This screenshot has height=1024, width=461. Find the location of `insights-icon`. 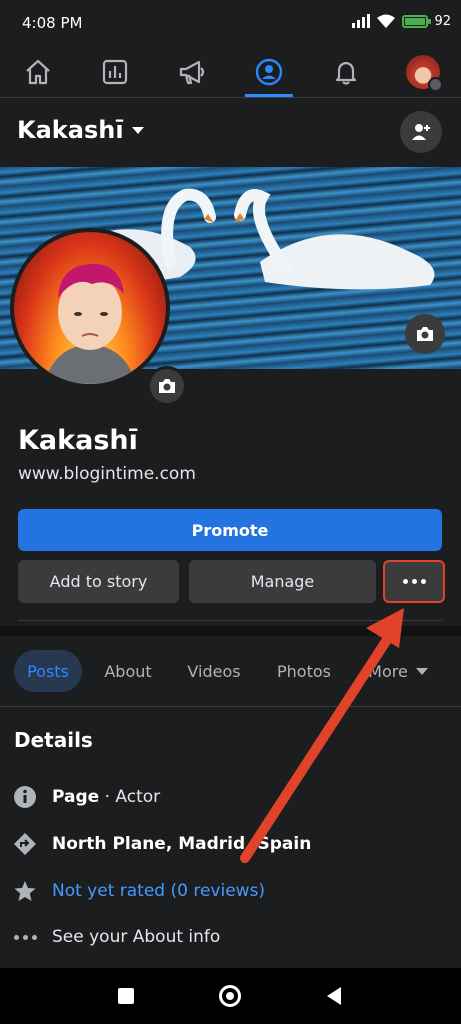

insights-icon is located at coordinates (115, 72).